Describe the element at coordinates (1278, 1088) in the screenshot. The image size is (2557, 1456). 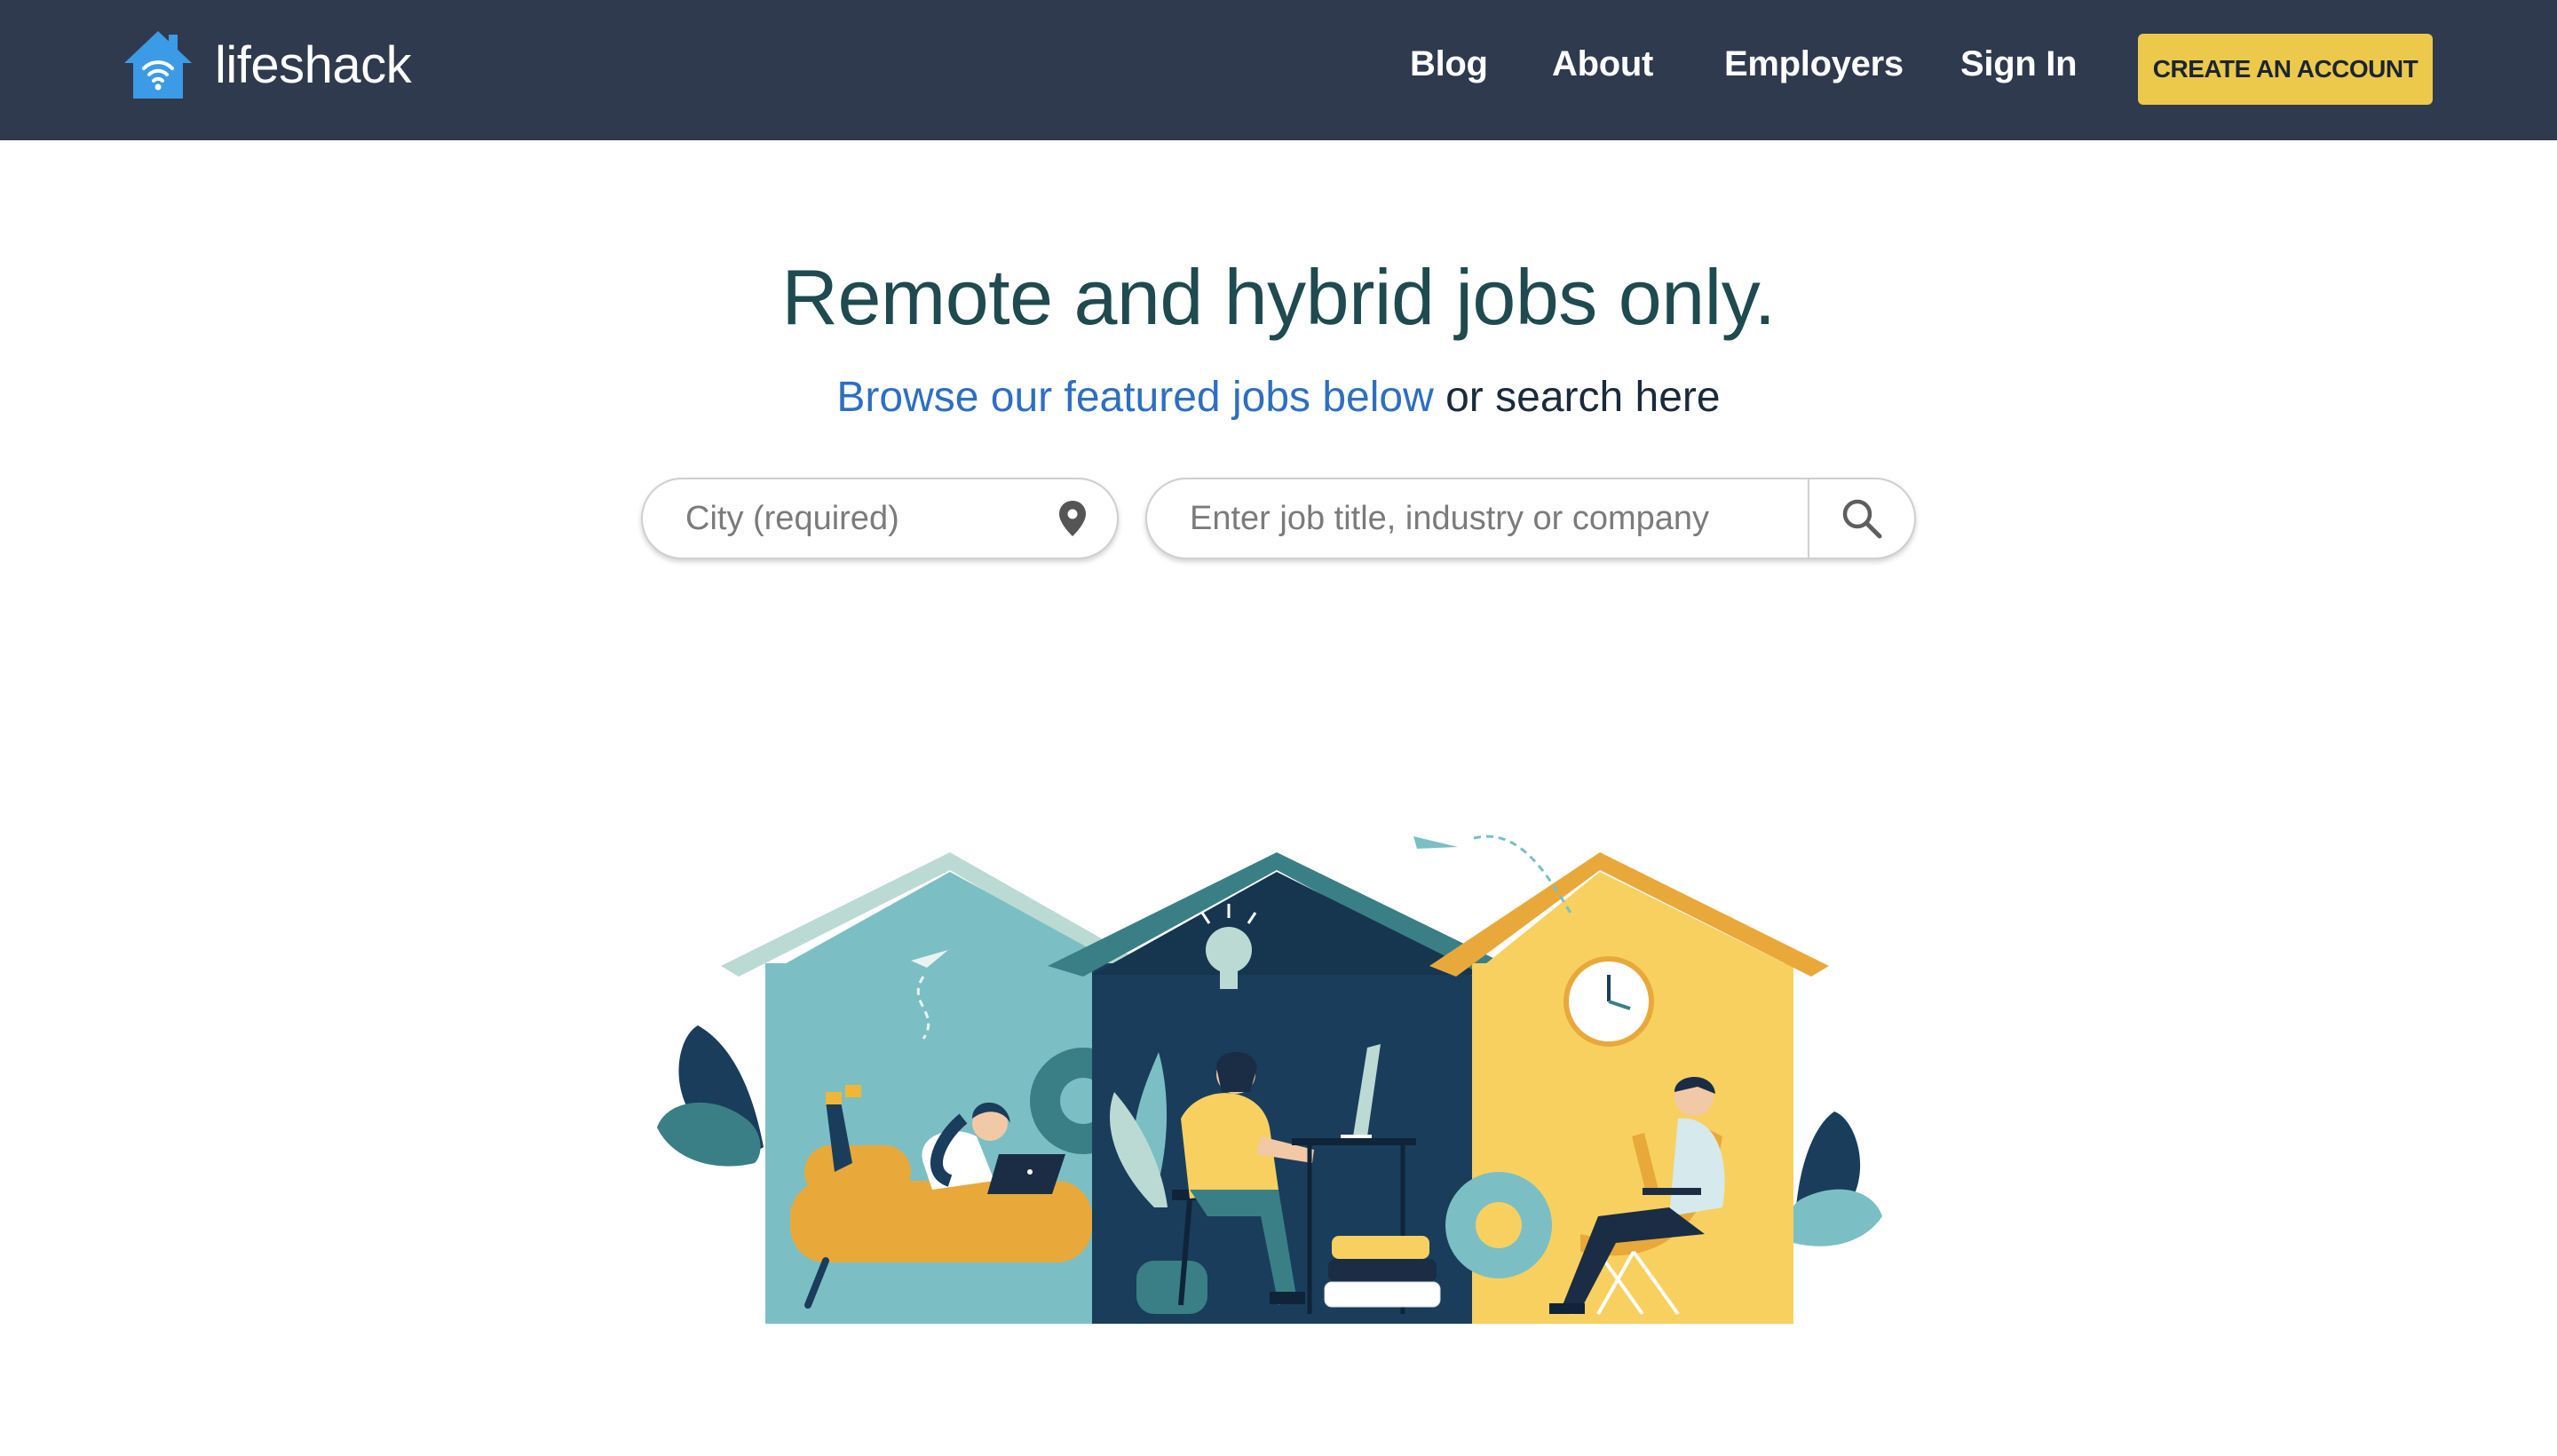
I see `center-house` at that location.